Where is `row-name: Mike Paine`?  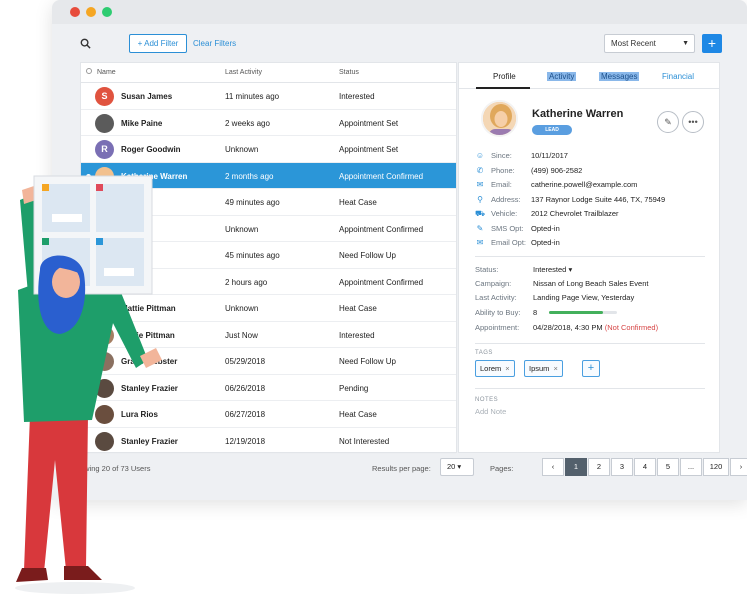
row-name: Mike Paine is located at coordinates (142, 123).